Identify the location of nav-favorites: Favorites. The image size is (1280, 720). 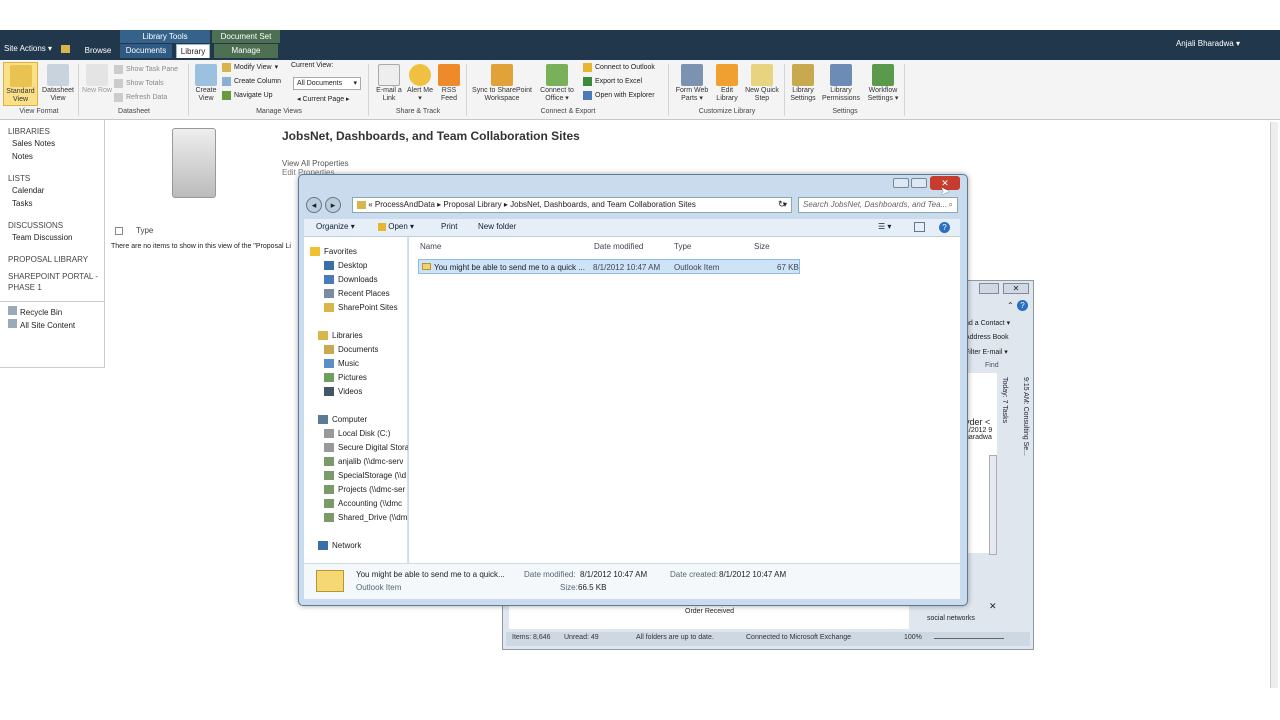
(333, 252).